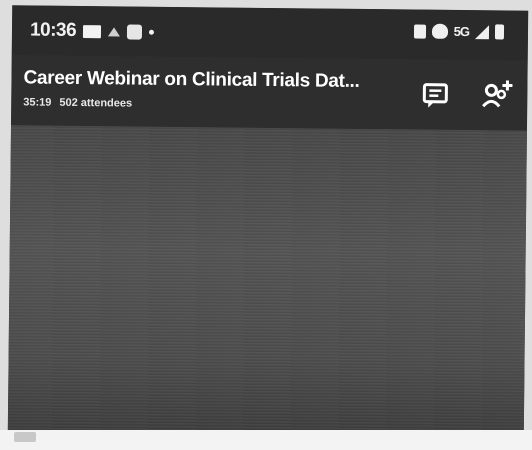 Image resolution: width=532 pixels, height=450 pixels. I want to click on network-icon: 5G, so click(461, 31).